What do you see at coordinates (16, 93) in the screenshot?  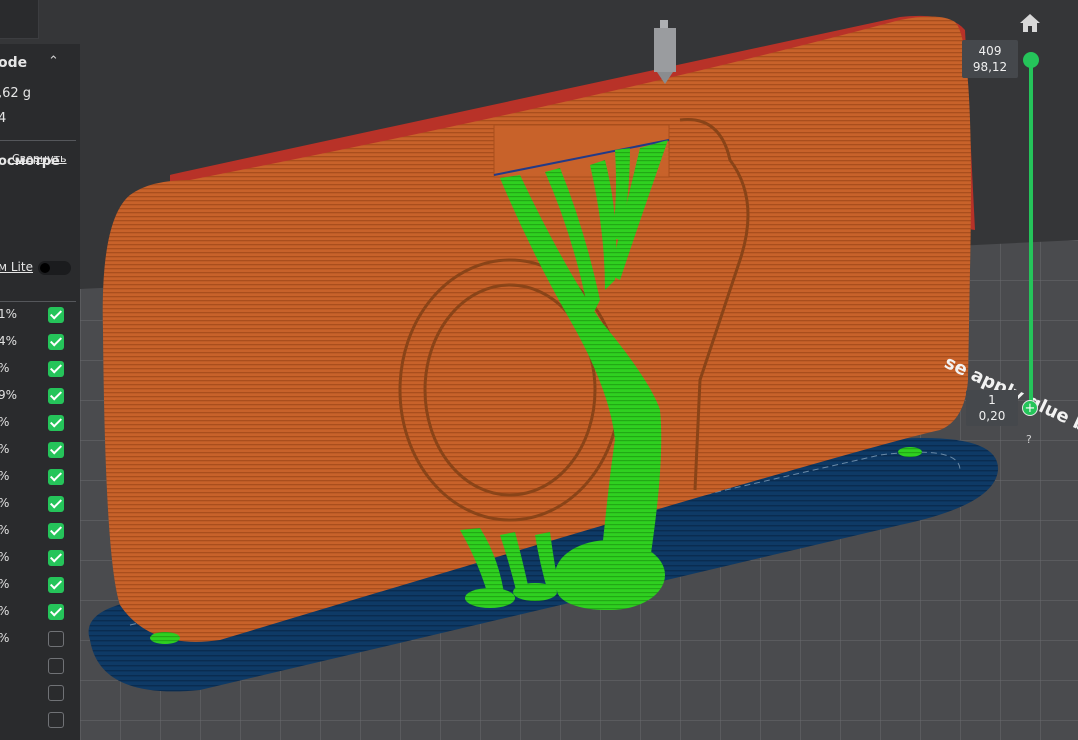 I see `filament-weight: ,62 g` at bounding box center [16, 93].